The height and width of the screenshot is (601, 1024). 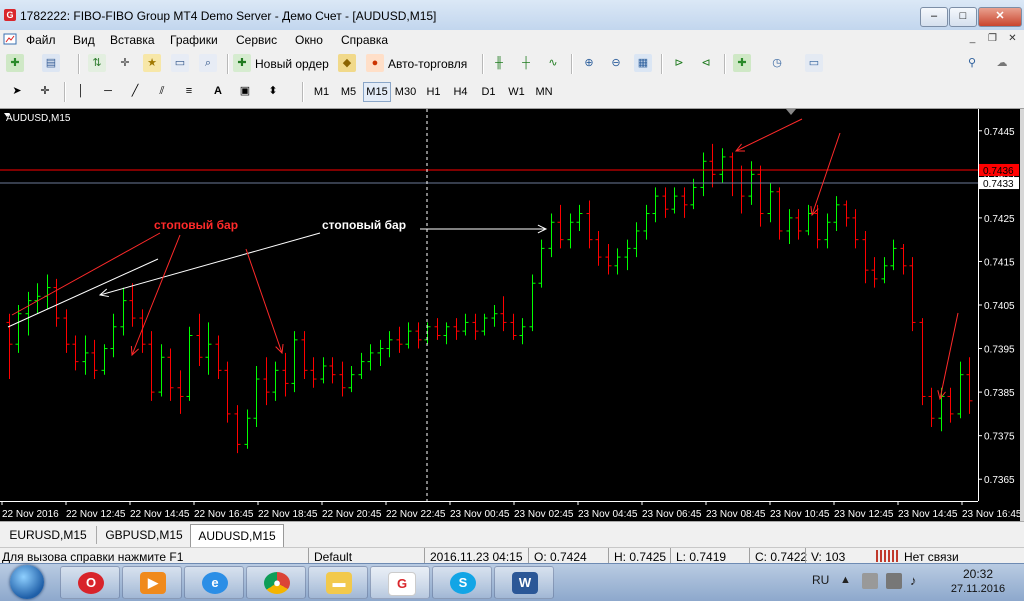 What do you see at coordinates (97, 63) in the screenshot?
I see `market-watch-icon: ⇅` at bounding box center [97, 63].